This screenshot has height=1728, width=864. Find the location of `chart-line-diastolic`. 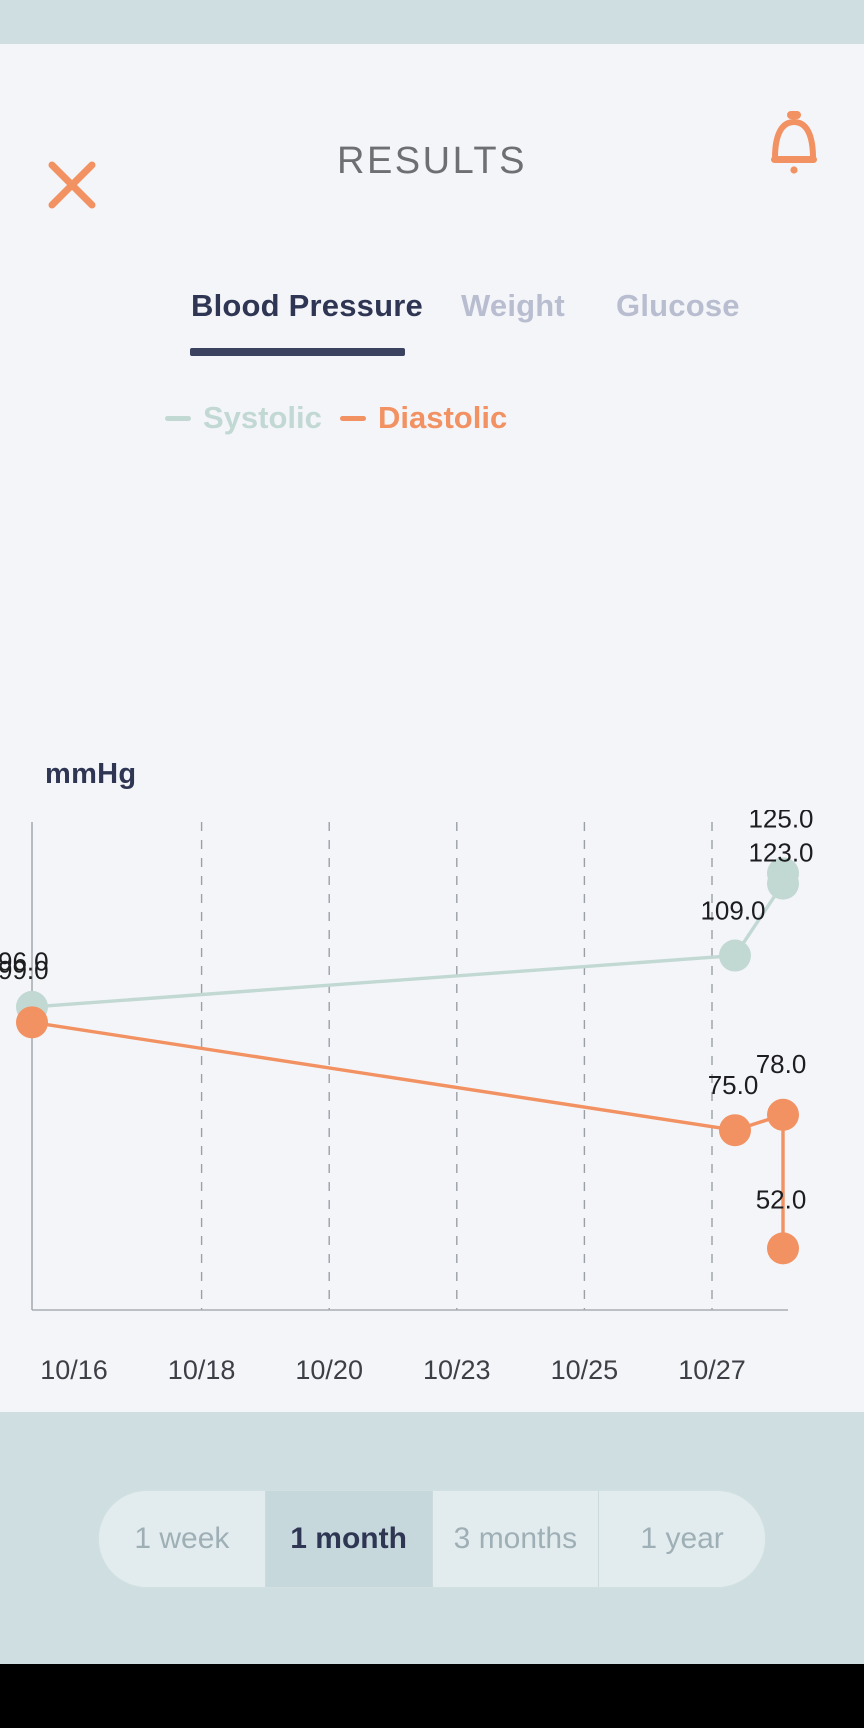

chart-line-diastolic is located at coordinates (407, 1135).